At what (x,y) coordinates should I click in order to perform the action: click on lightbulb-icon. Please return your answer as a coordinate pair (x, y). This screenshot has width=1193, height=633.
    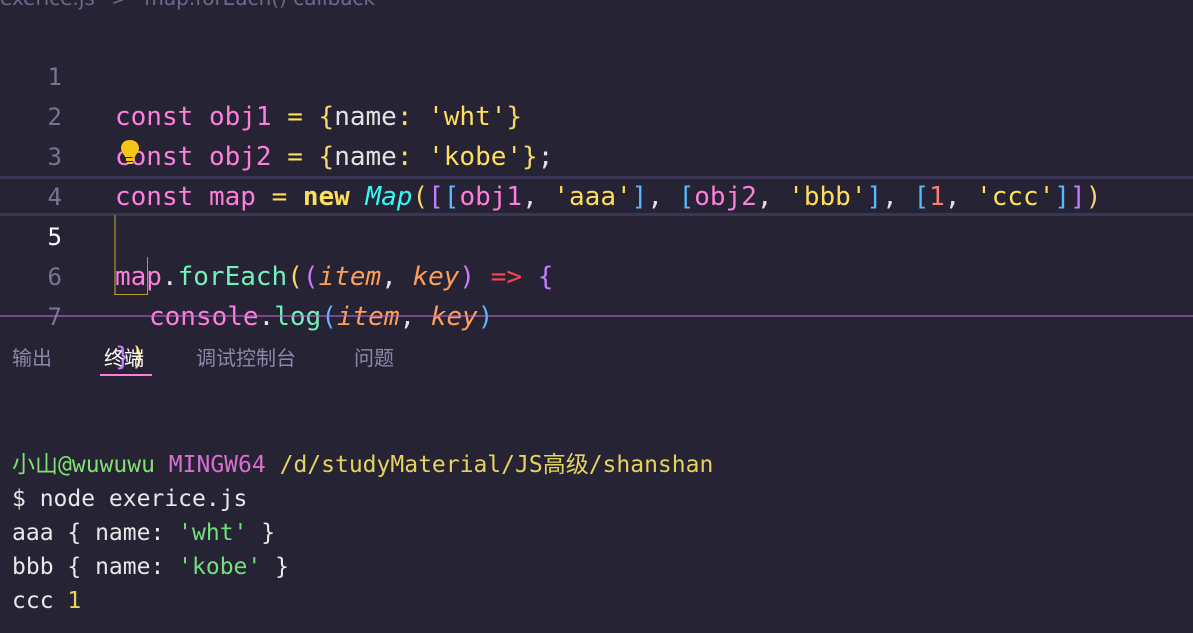
    Looking at the image, I should click on (130, 153).